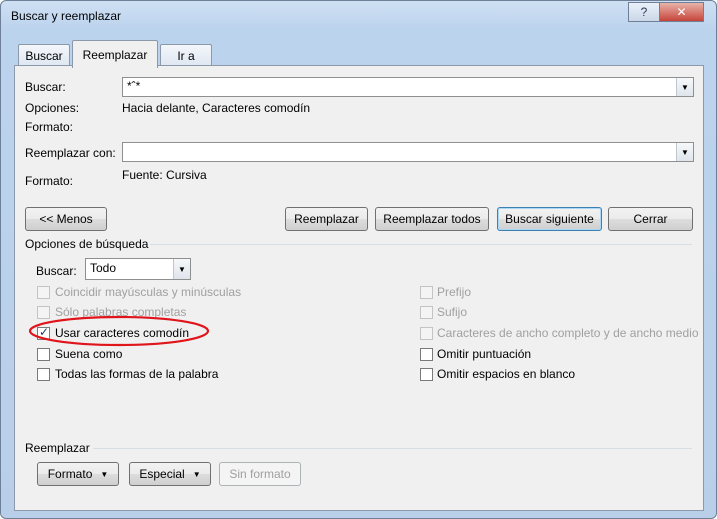  I want to click on prefix-label: Prefijo, so click(454, 292).